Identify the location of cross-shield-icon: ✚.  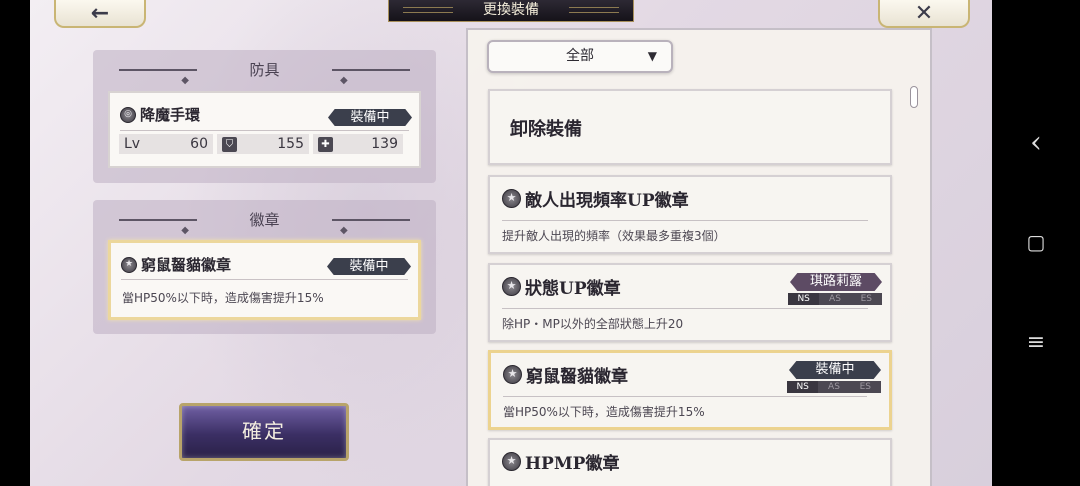
(325, 144).